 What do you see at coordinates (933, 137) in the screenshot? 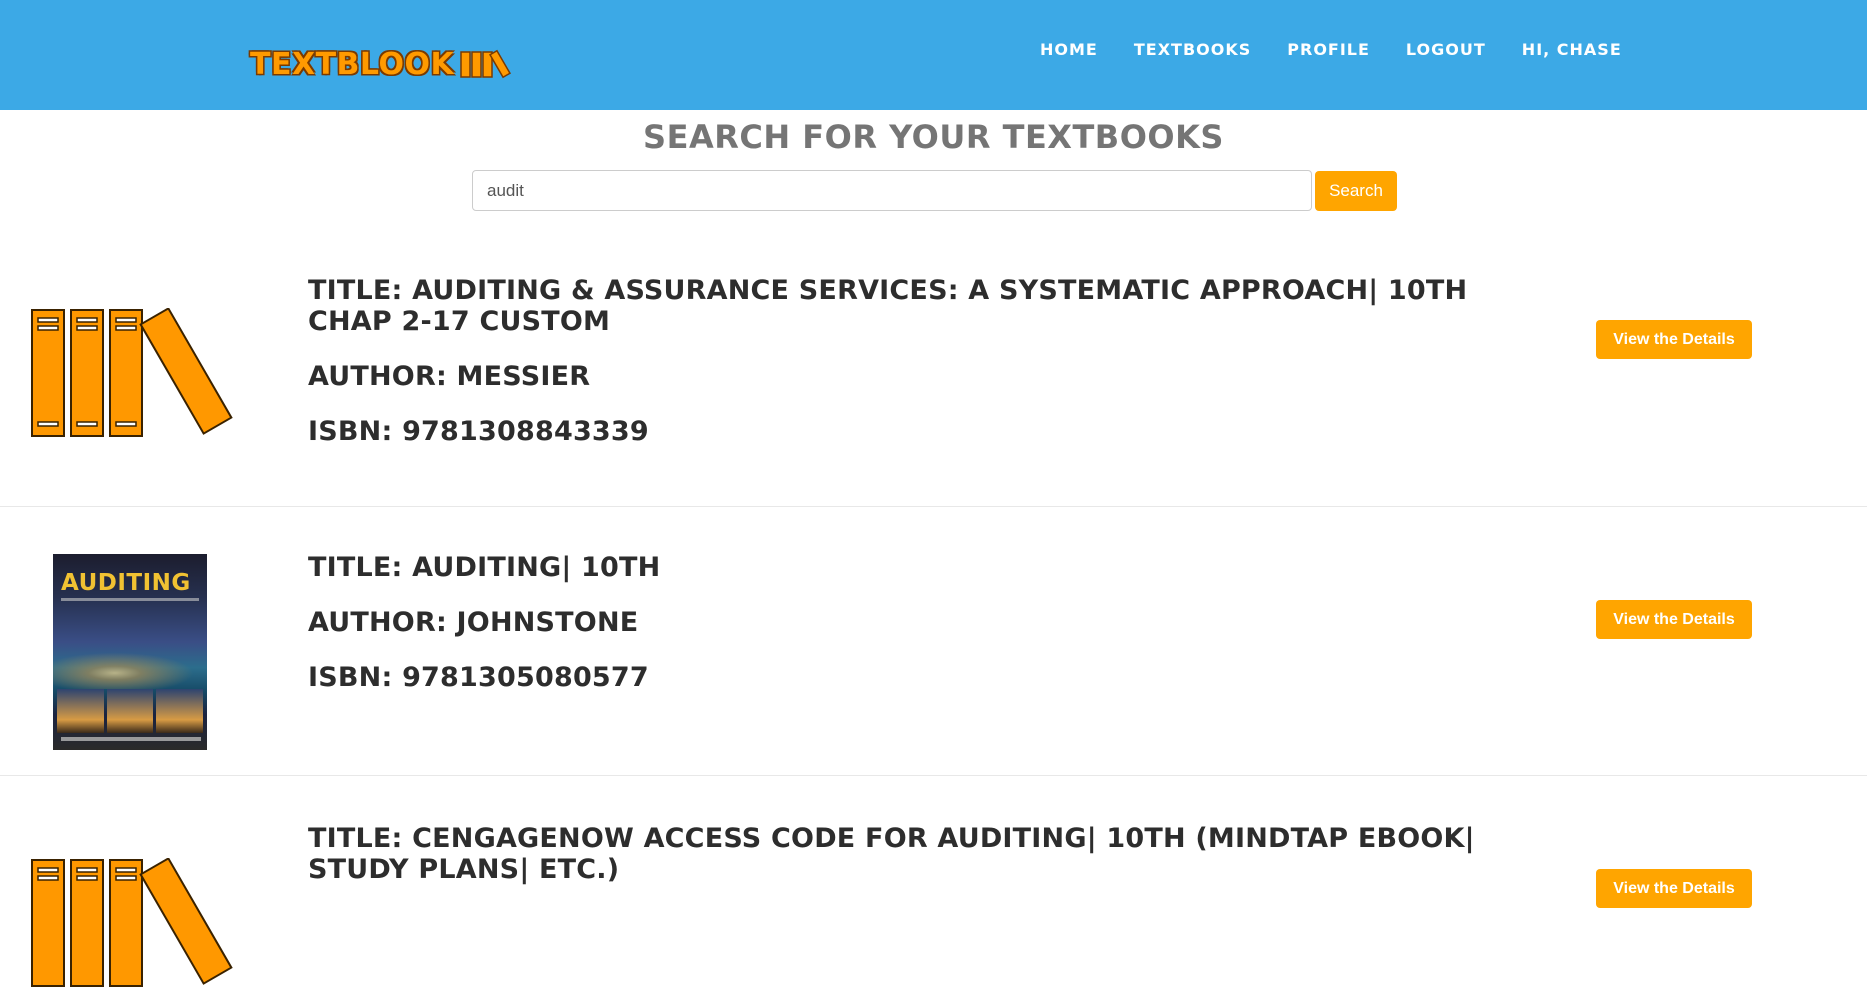
I see `search-heading: SEARCH FOR YOUR TEXTBOOKS` at bounding box center [933, 137].